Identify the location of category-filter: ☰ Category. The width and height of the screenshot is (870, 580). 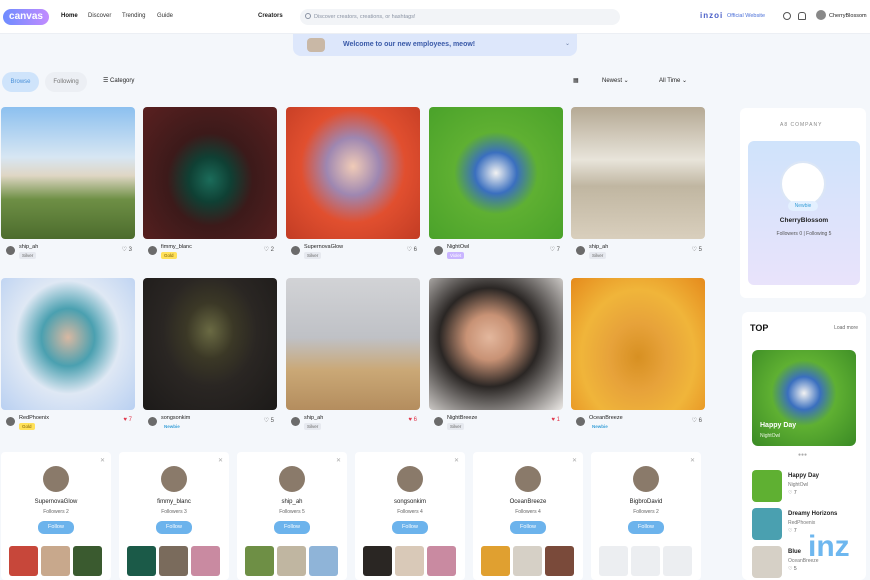
(118, 80).